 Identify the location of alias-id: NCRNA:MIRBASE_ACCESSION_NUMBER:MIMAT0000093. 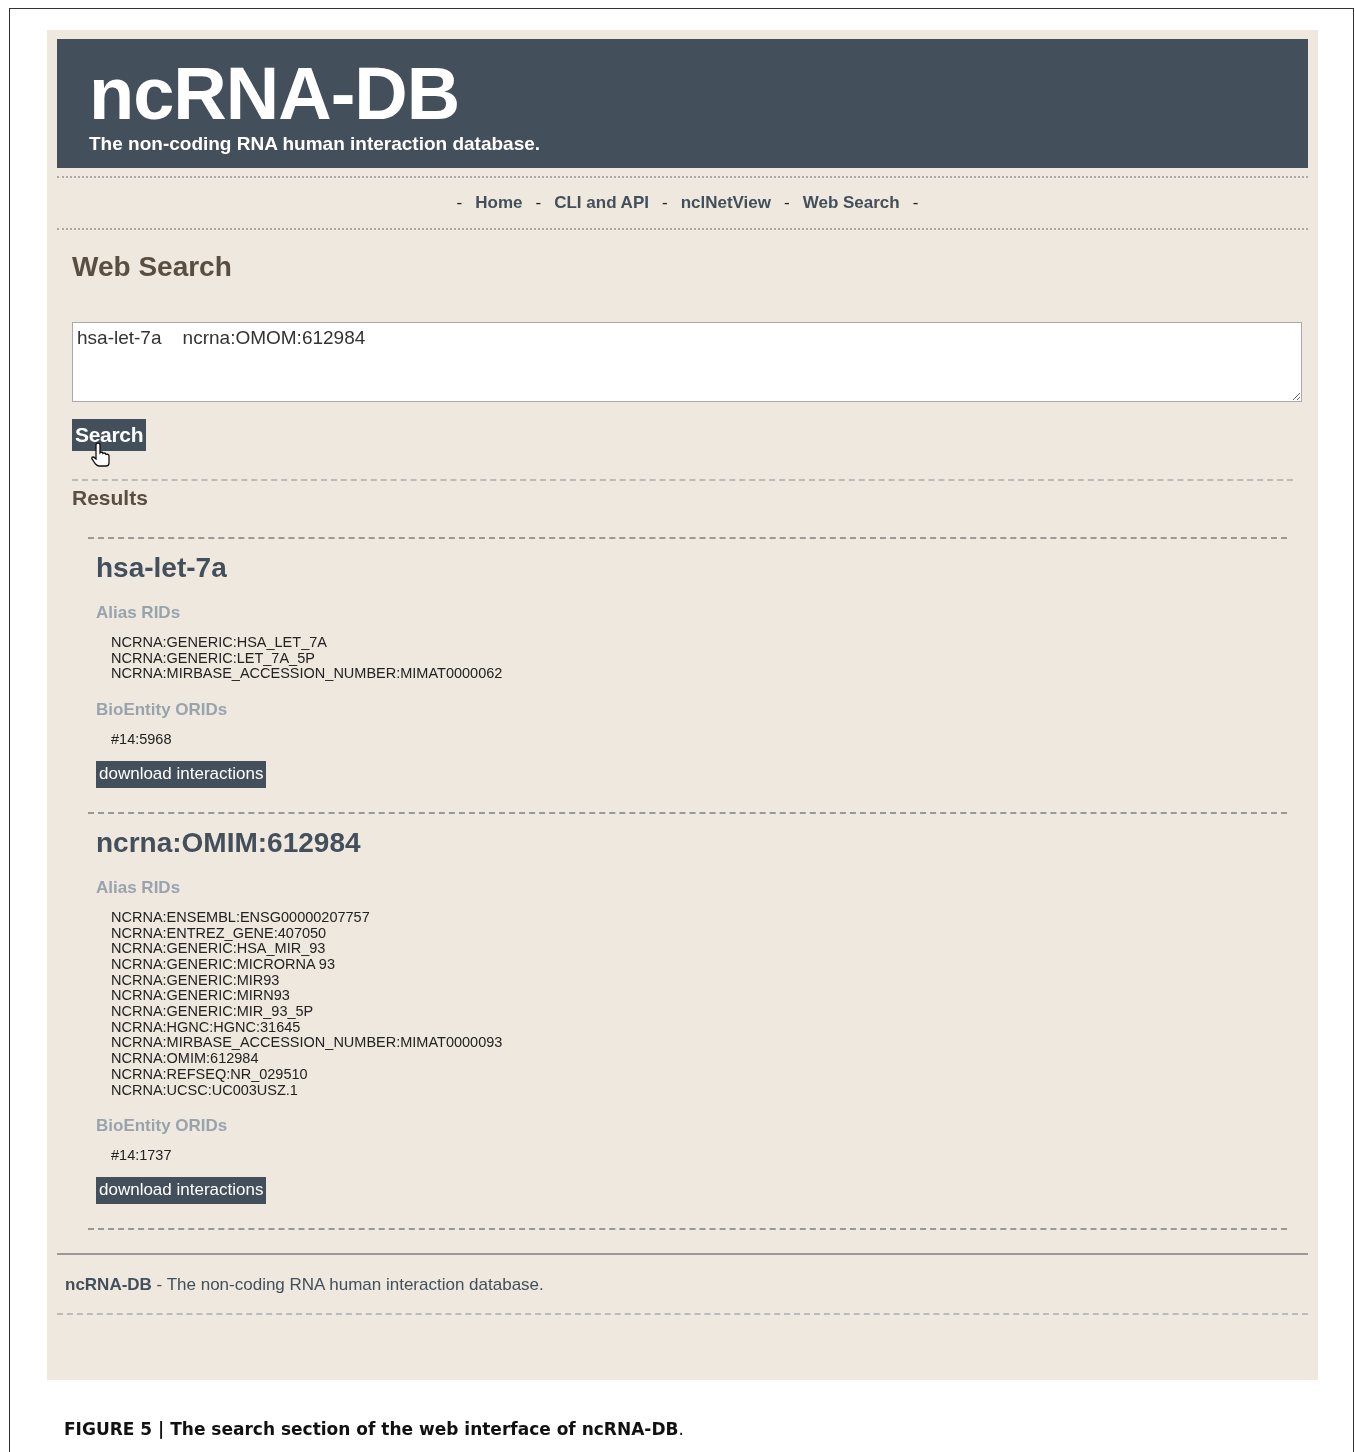
(307, 1043).